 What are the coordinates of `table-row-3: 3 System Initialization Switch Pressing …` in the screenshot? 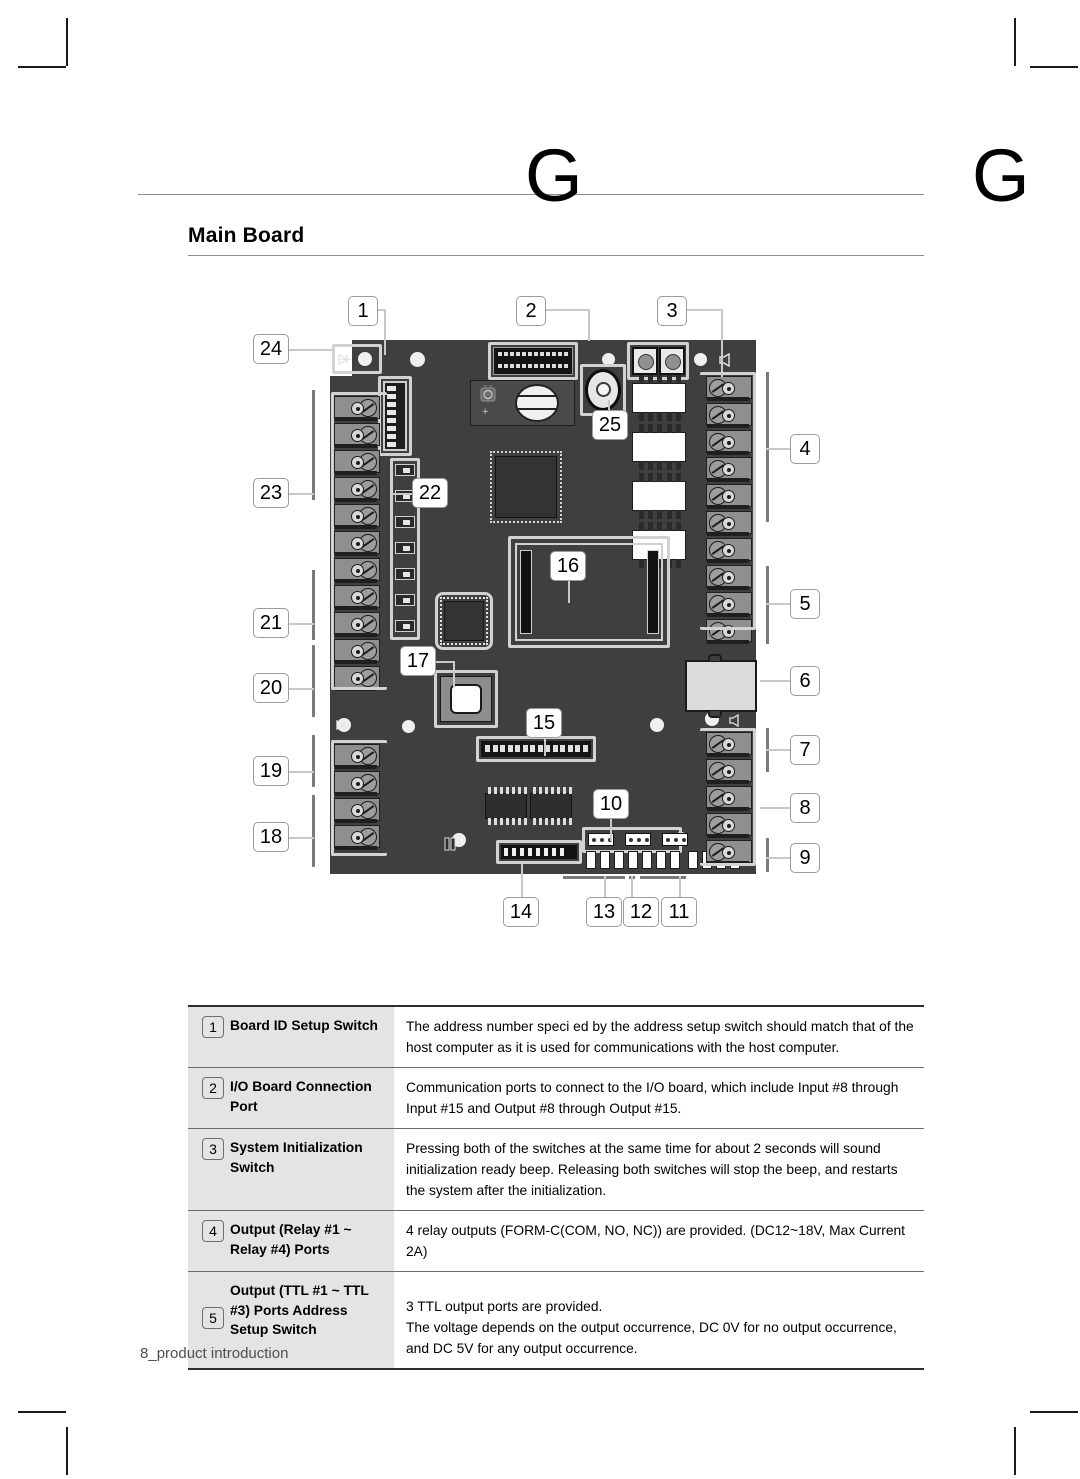 It's located at (556, 1169).